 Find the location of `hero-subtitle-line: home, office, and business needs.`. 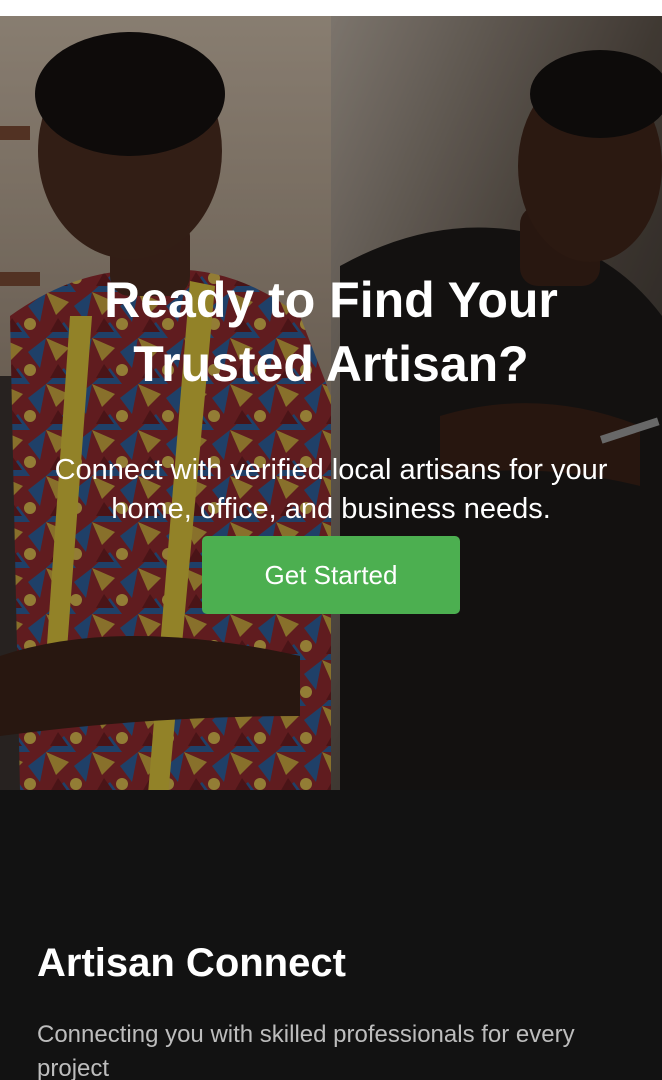

hero-subtitle-line: home, office, and business needs. is located at coordinates (331, 509).